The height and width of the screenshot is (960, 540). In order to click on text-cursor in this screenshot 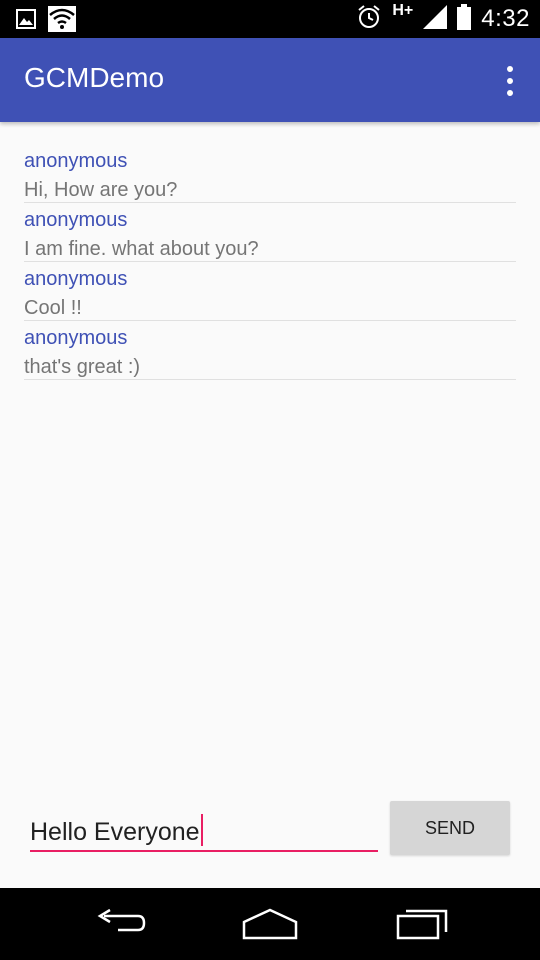, I will do `click(201, 830)`.